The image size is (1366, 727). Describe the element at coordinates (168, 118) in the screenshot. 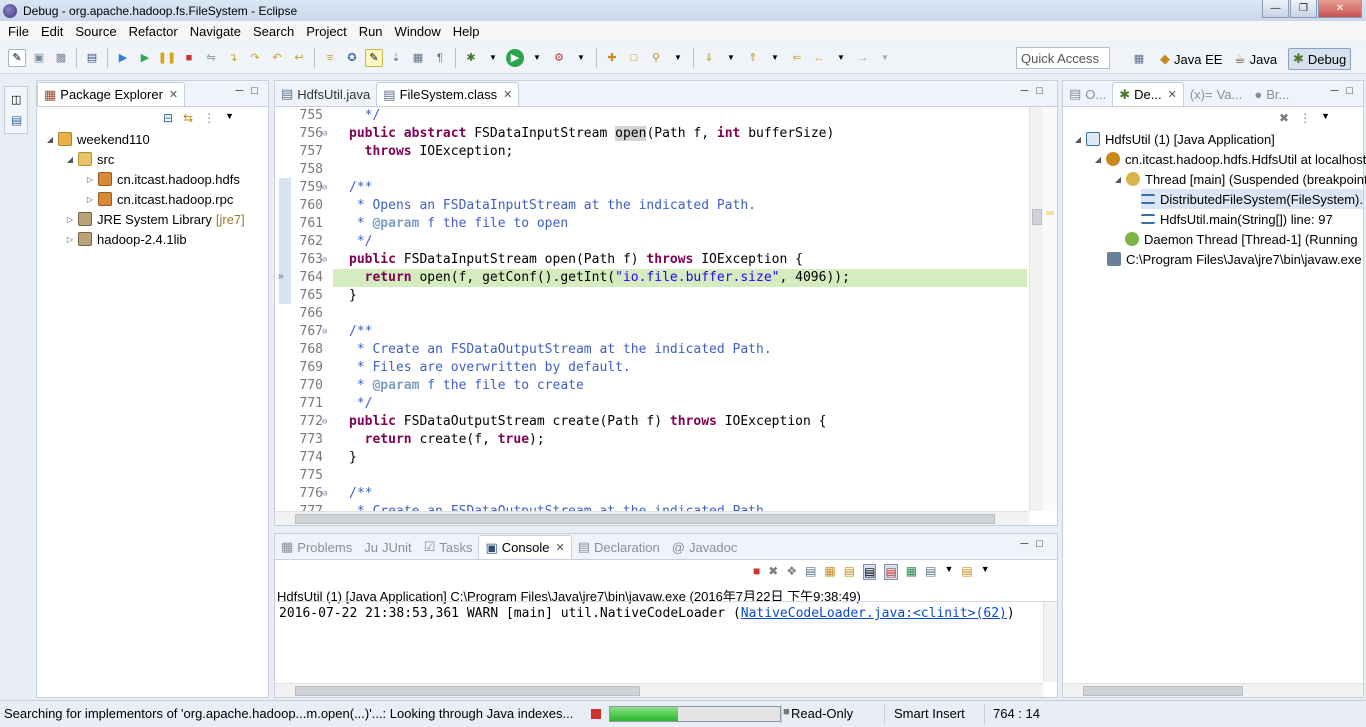

I see `collapse-all-icon: ⊟` at that location.